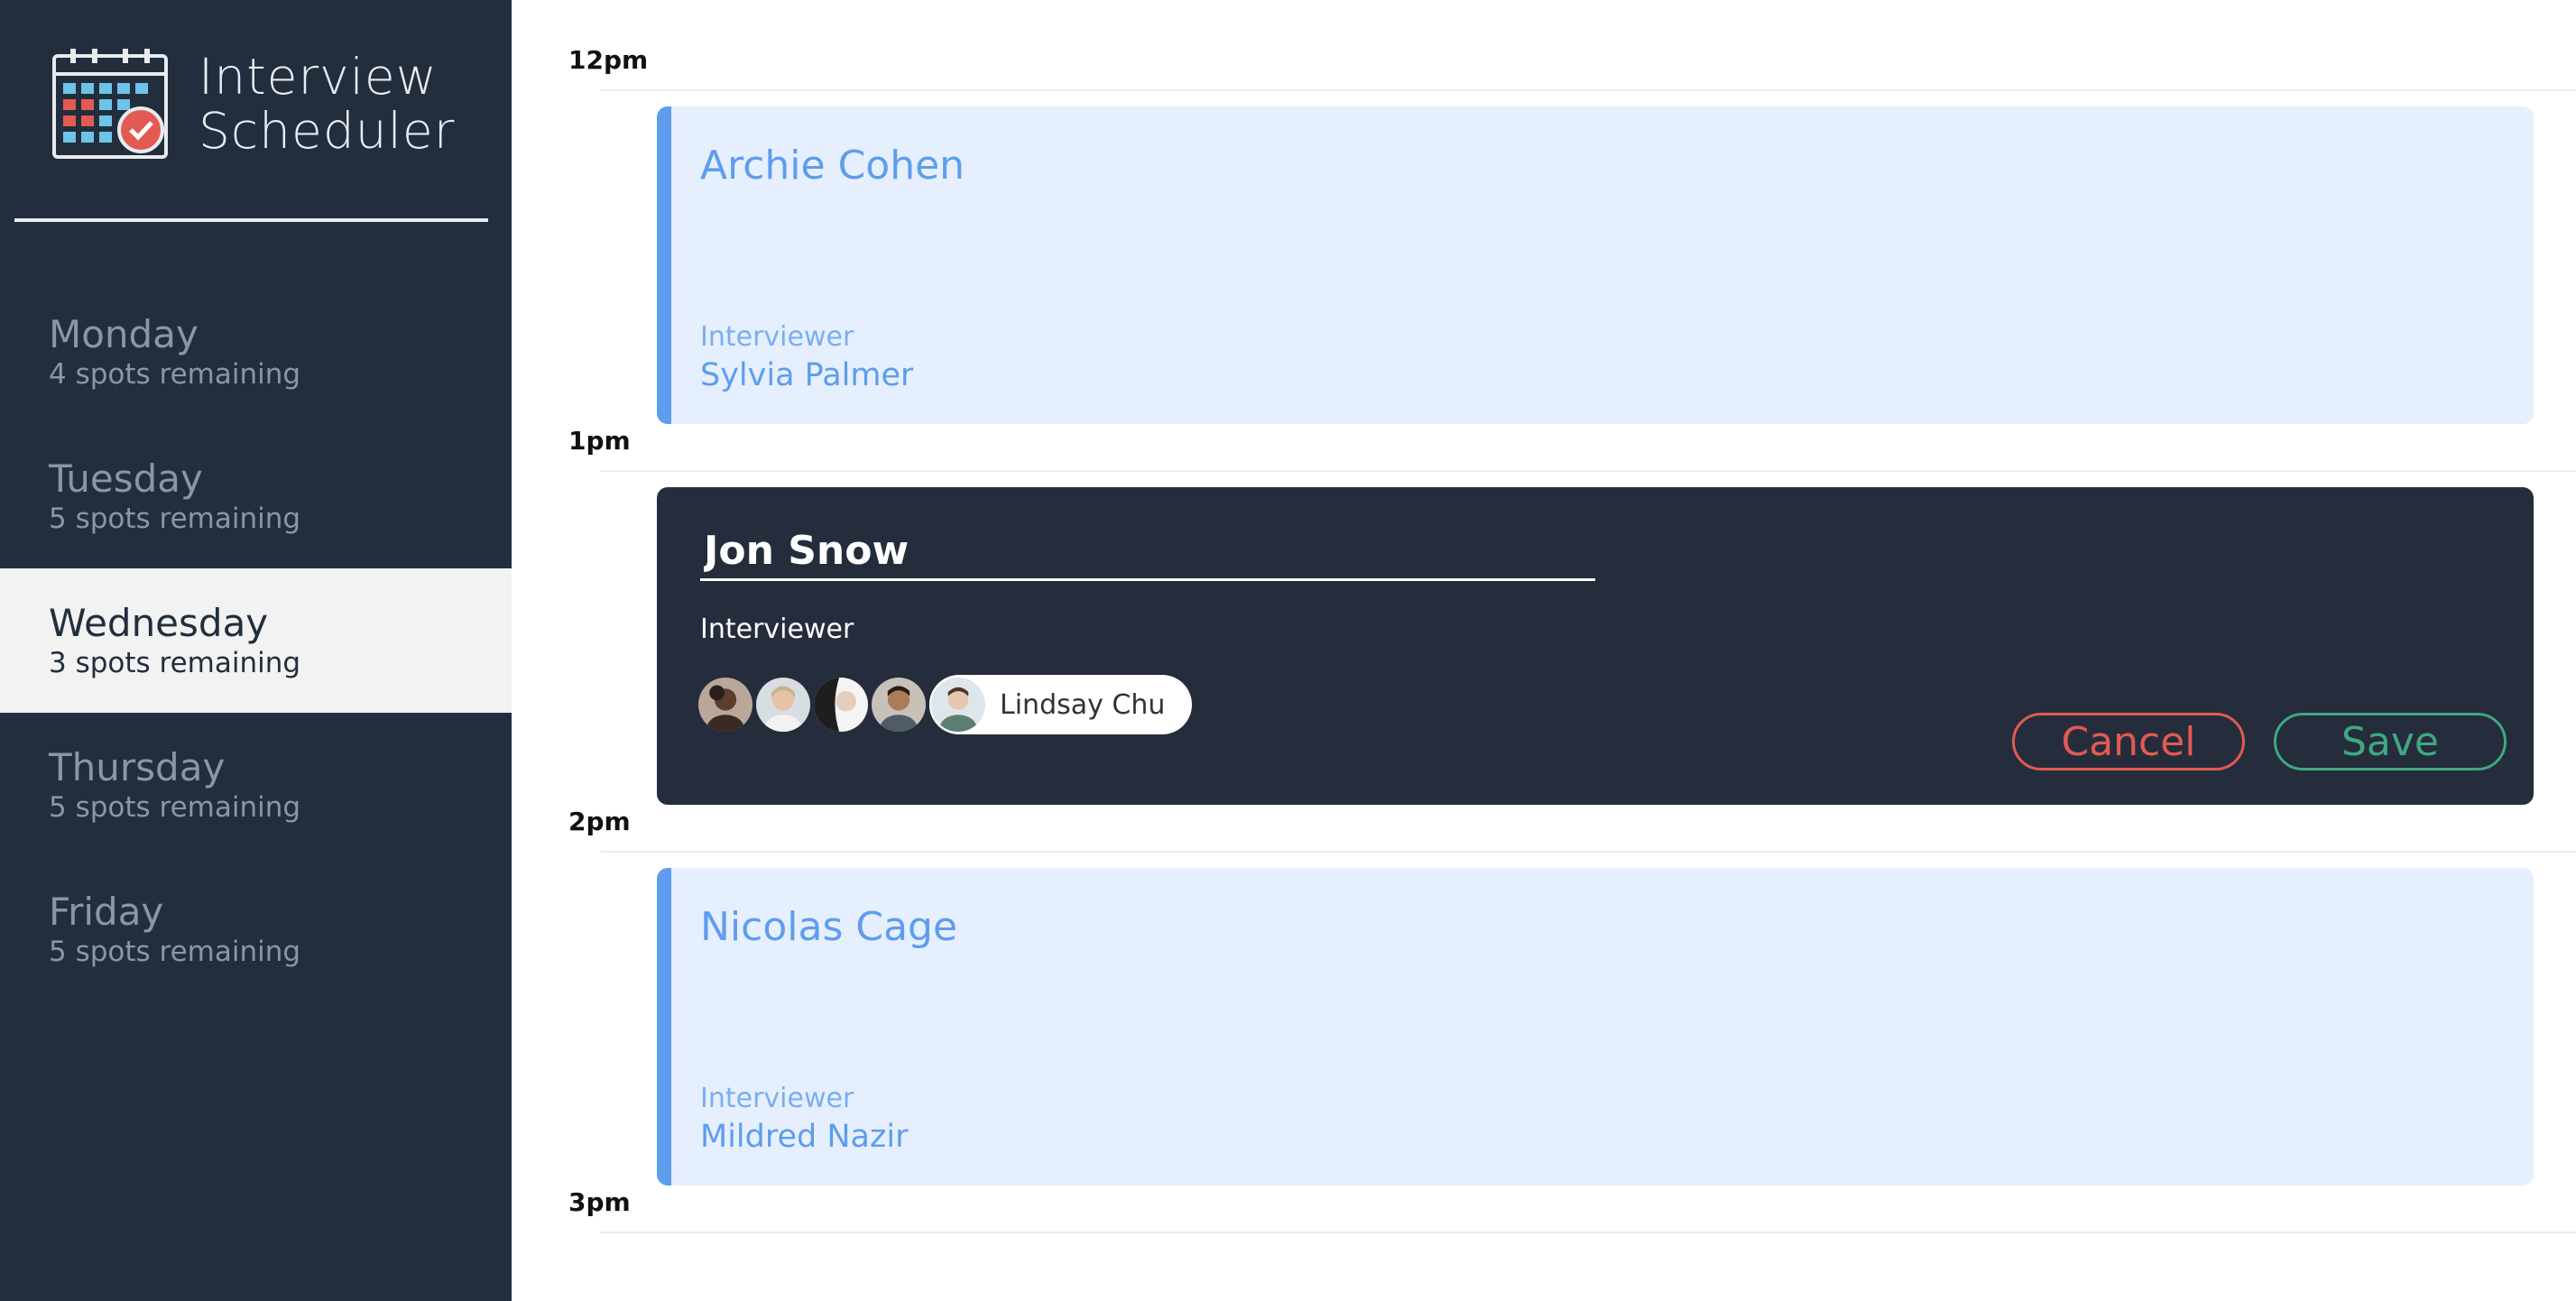 The width and height of the screenshot is (2576, 1301). What do you see at coordinates (126, 479) in the screenshot?
I see `day-name: Tuesday` at bounding box center [126, 479].